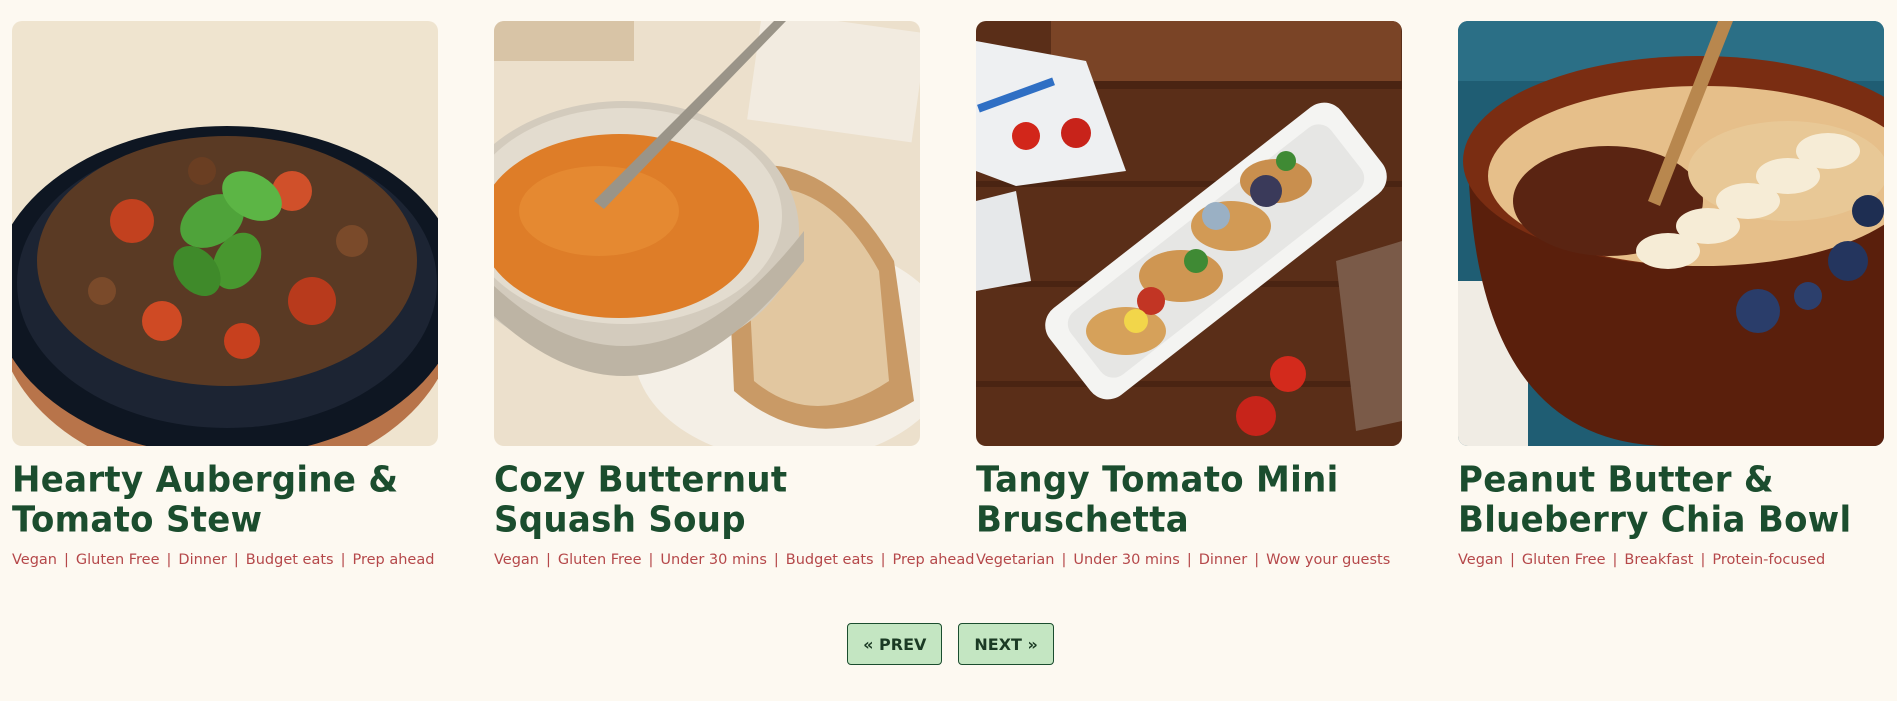 The image size is (1897, 701). What do you see at coordinates (1006, 644) in the screenshot?
I see `next-page-button: NEXT »` at bounding box center [1006, 644].